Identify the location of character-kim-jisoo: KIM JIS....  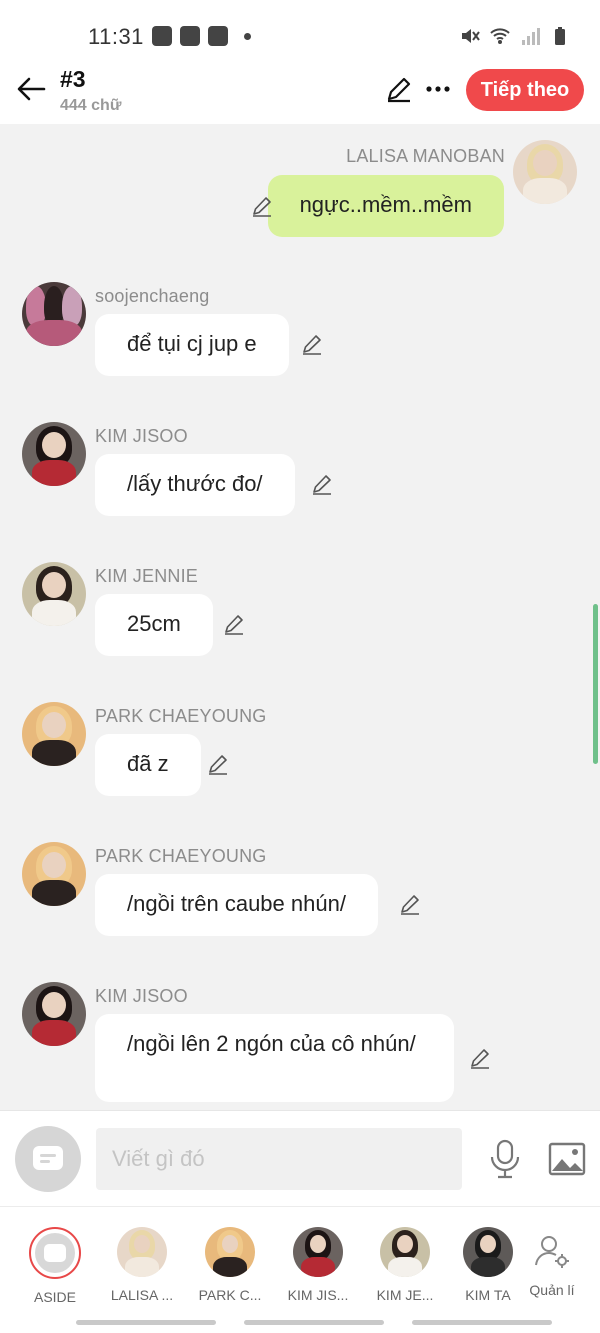
(318, 1265).